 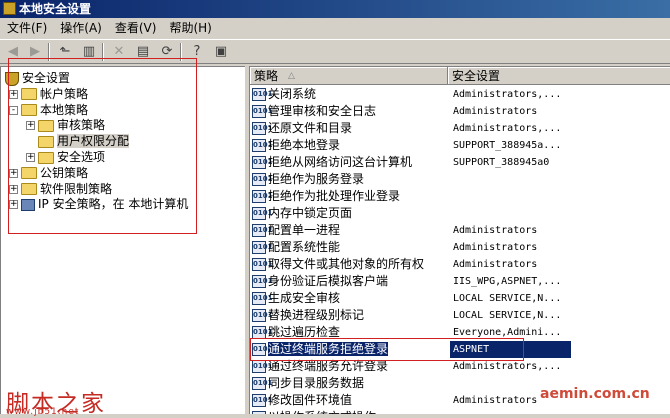 I want to click on tree-item-label: 用户权限分配, so click(x=93, y=141).